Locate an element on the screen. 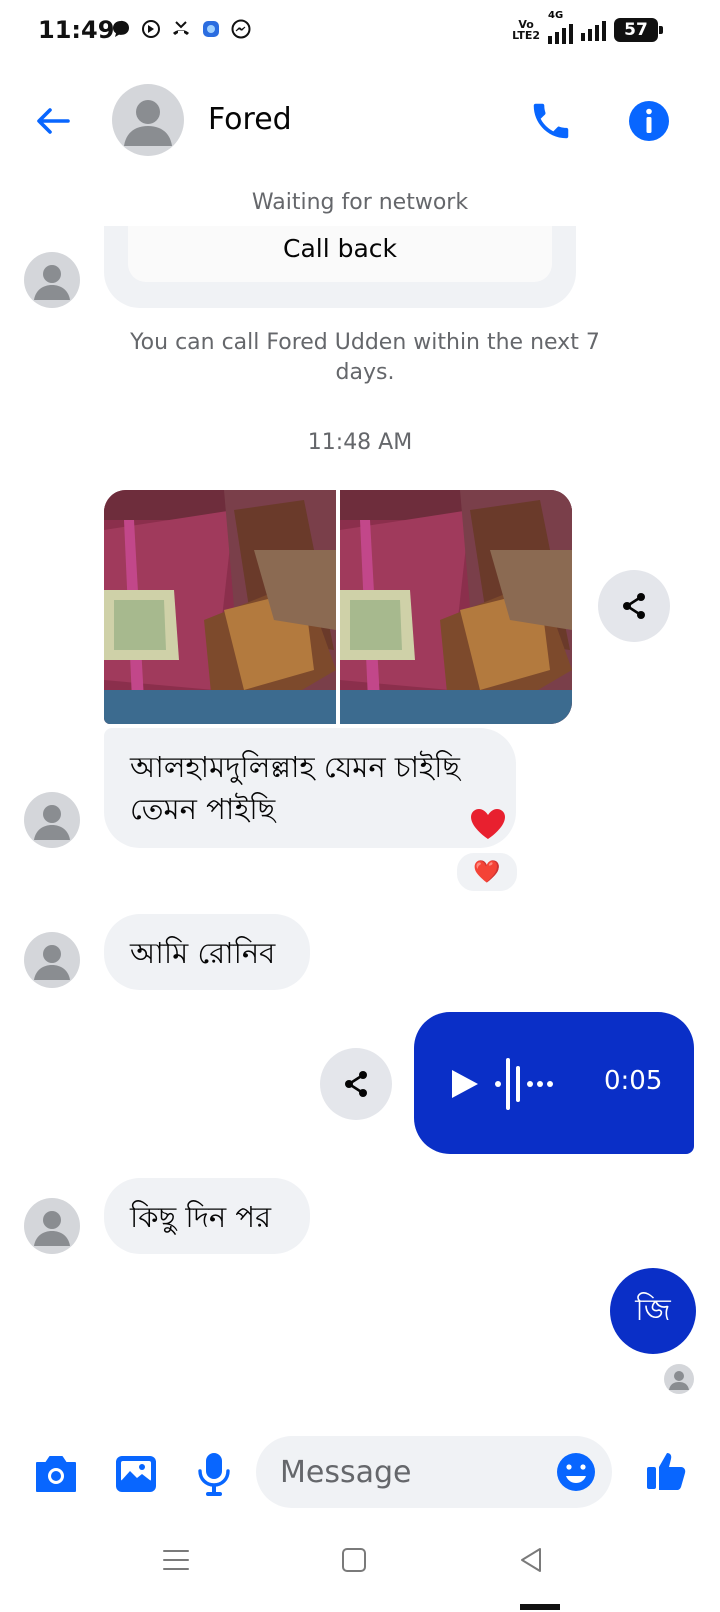 The image size is (720, 1612). audio-call-button is located at coordinates (551, 121).